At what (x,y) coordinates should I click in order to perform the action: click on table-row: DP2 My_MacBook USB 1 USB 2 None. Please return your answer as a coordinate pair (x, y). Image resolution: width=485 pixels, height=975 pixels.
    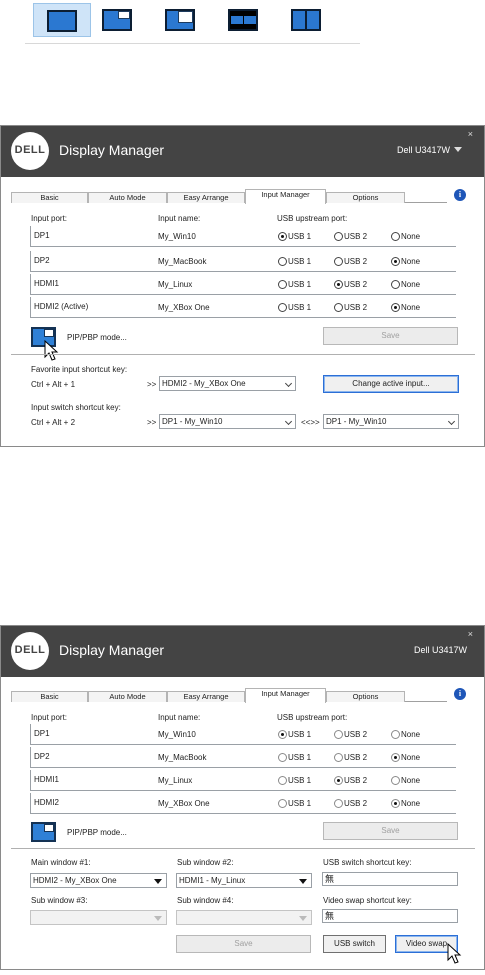
    Looking at the image, I should click on (243, 757).